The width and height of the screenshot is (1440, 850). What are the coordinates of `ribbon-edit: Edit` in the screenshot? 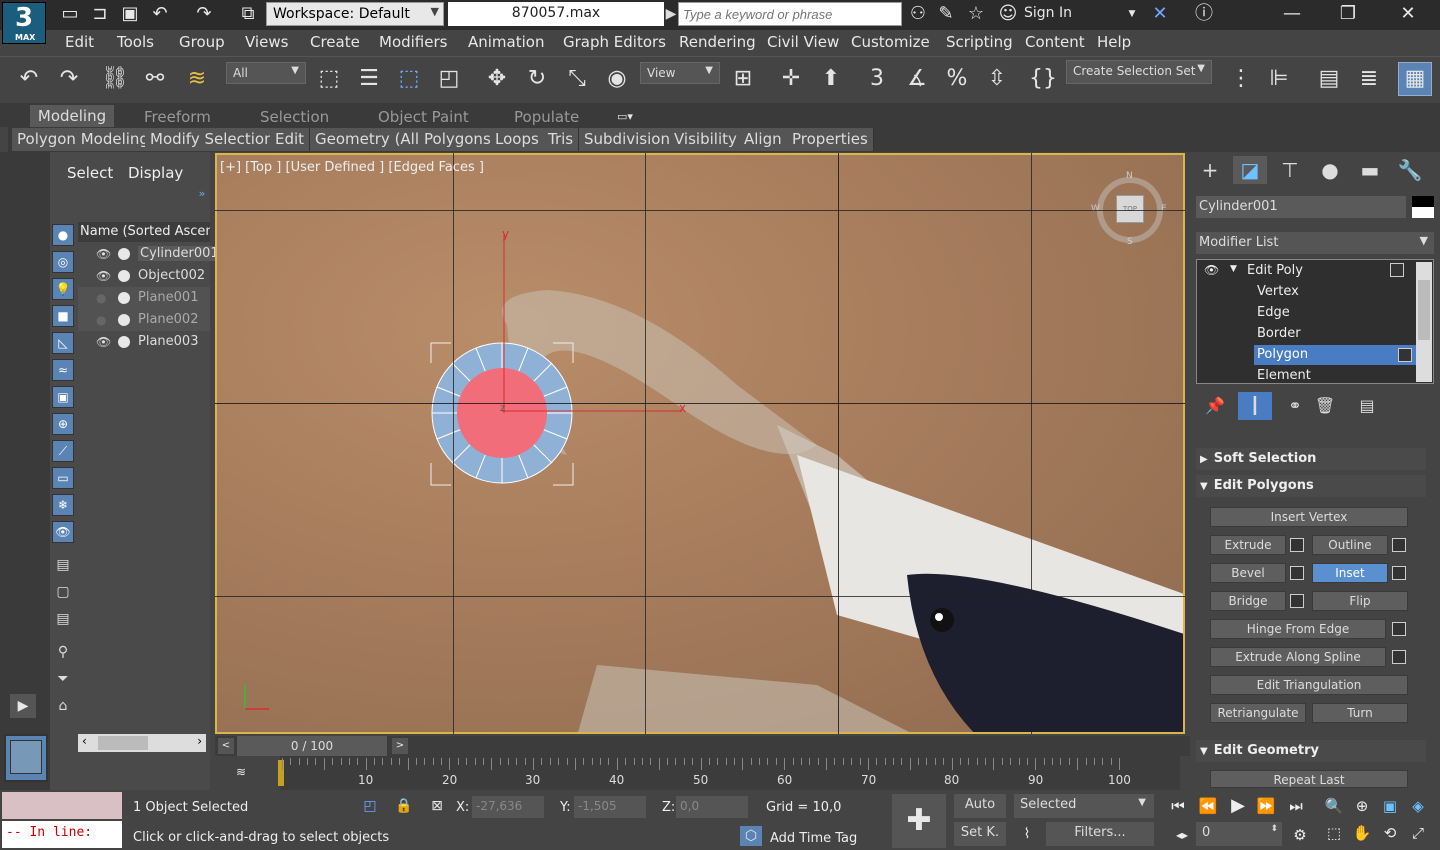 It's located at (290, 139).